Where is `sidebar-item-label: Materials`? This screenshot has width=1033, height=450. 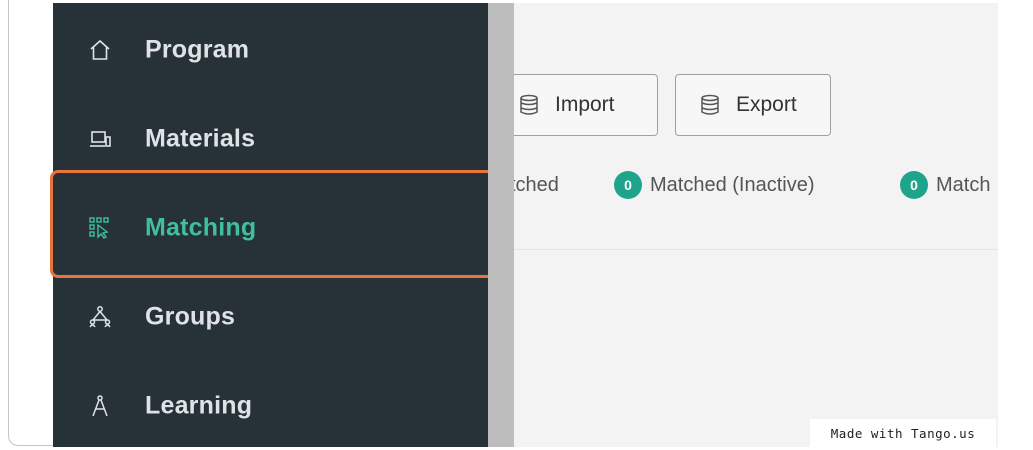
sidebar-item-label: Materials is located at coordinates (200, 138).